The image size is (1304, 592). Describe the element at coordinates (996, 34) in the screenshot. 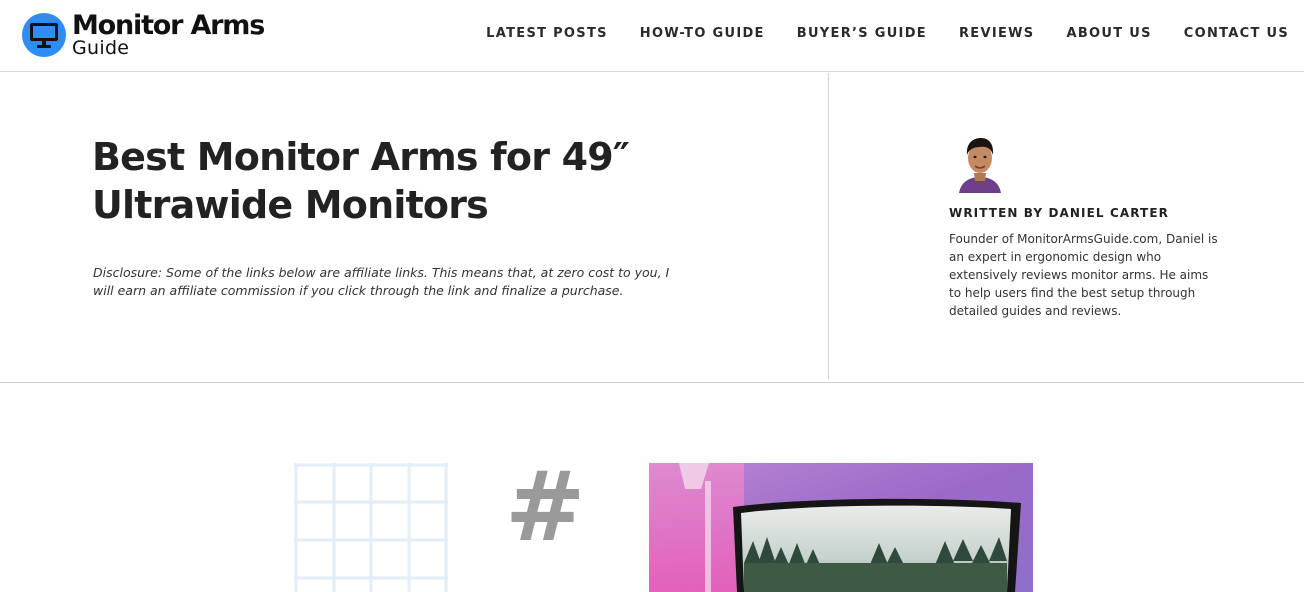

I see `nav-reviews: REVIEWS` at that location.